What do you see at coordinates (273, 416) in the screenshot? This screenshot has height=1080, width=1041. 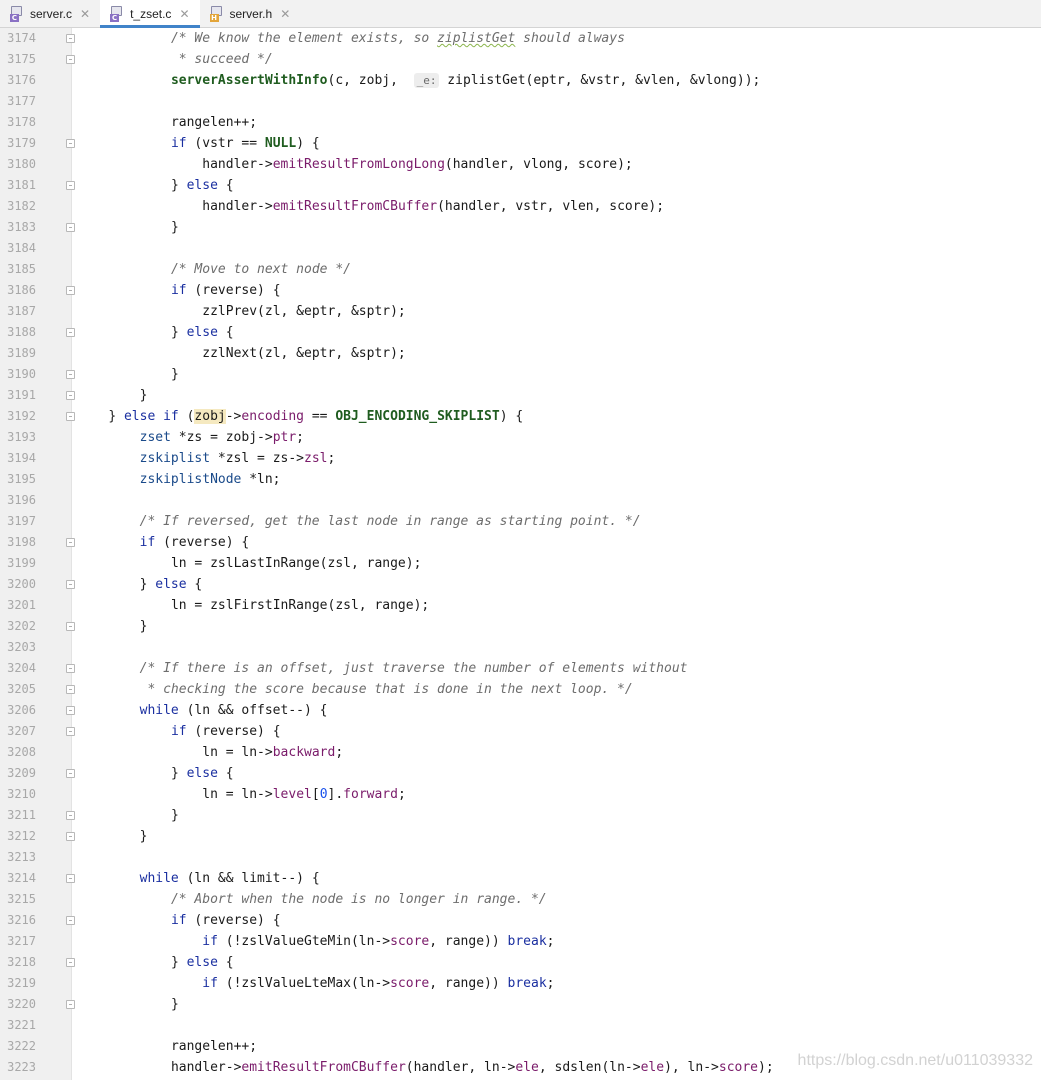 I see `code-token: encoding` at bounding box center [273, 416].